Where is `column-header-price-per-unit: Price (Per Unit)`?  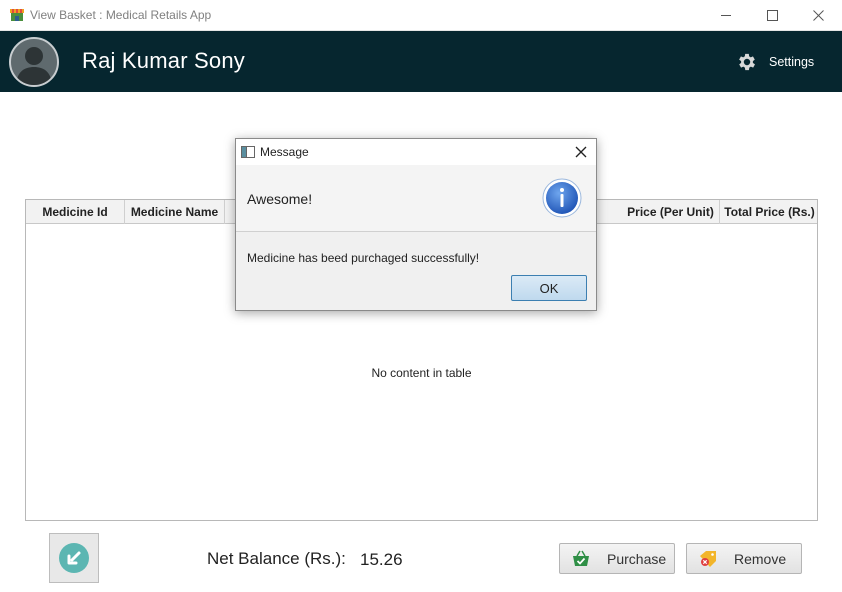
column-header-price-per-unit: Price (Per Unit) is located at coordinates (671, 212).